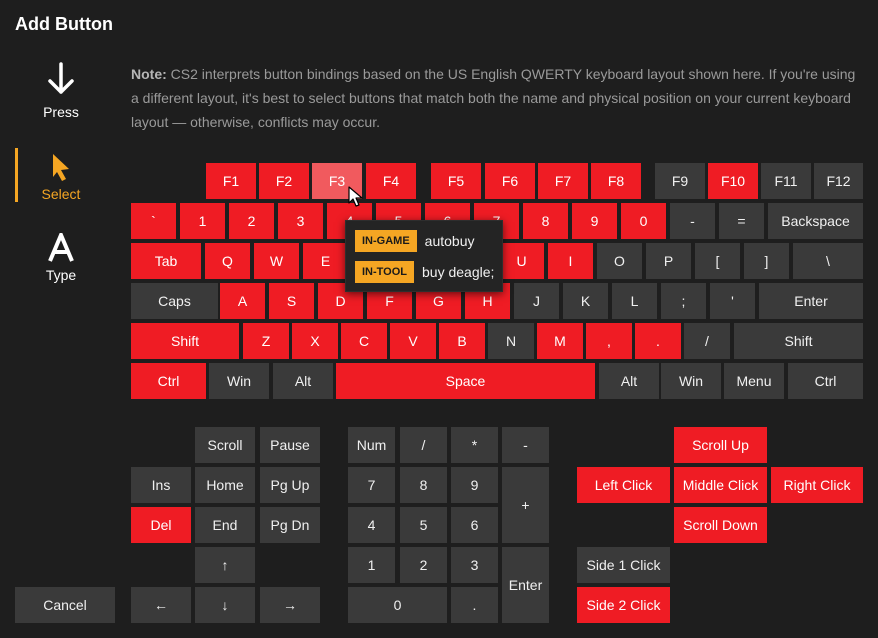 The image size is (878, 638). I want to click on key-minus: -, so click(692, 221).